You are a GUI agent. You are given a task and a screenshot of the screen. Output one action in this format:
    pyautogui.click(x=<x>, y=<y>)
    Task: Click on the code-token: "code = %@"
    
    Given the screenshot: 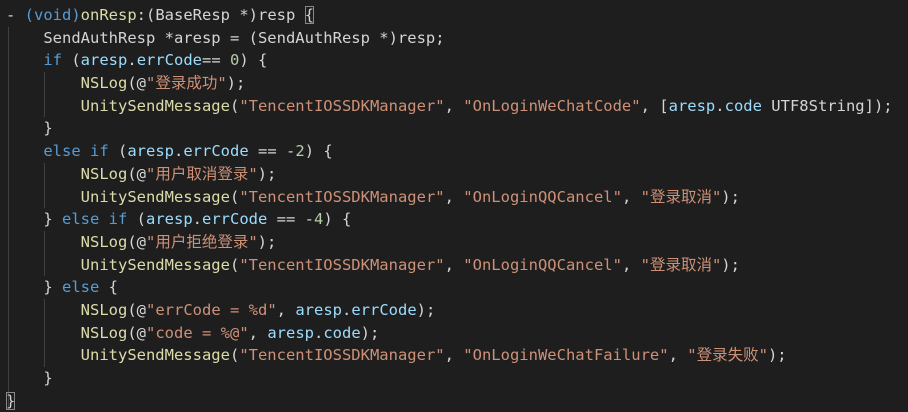 What is the action you would take?
    pyautogui.click(x=197, y=332)
    